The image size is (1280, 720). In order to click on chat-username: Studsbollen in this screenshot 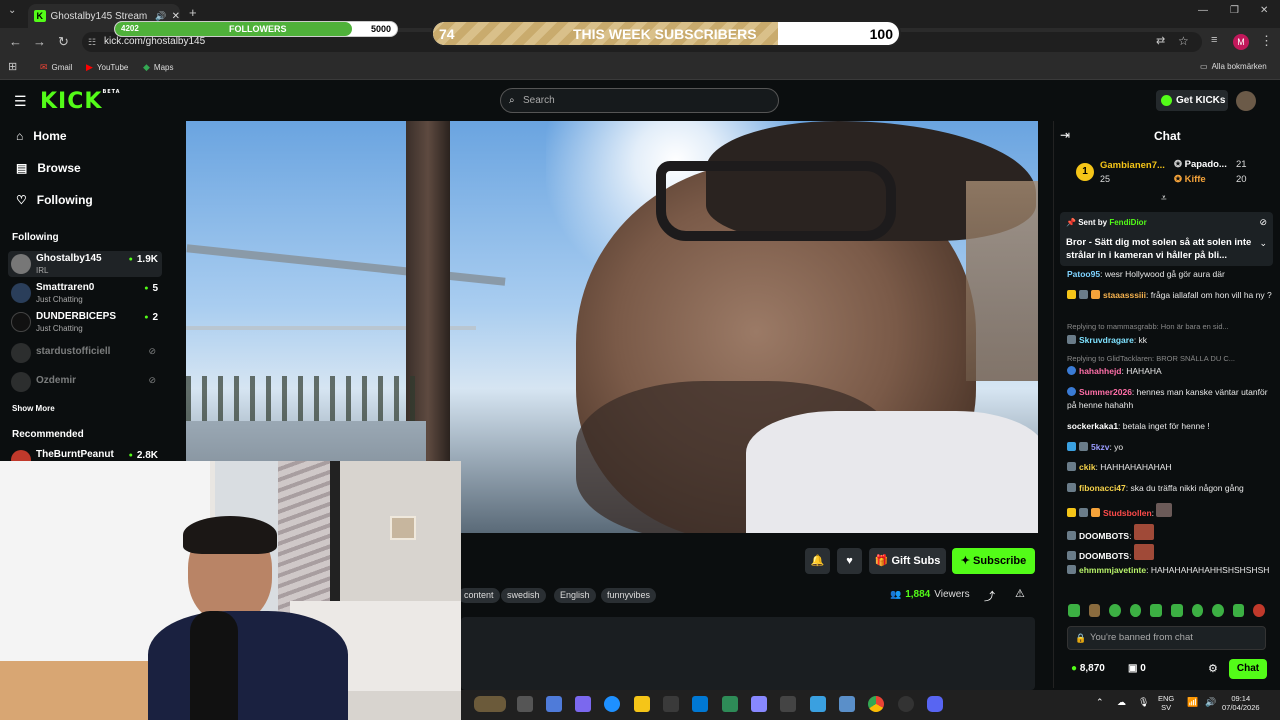, I will do `click(1127, 513)`.